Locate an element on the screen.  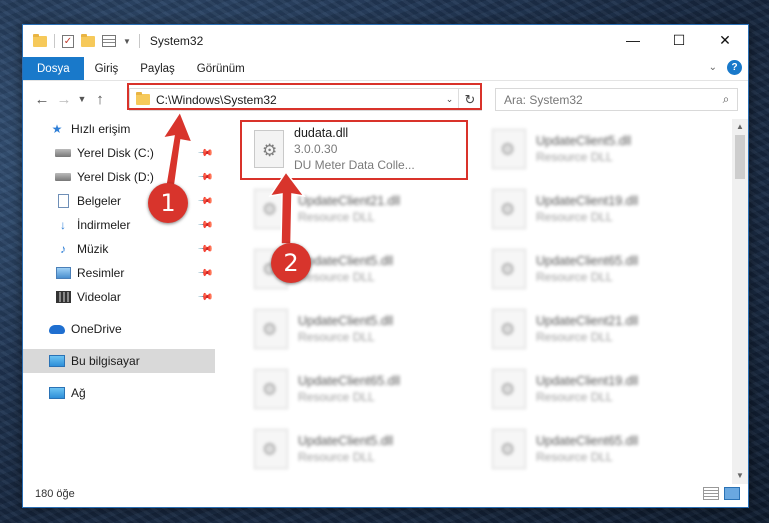
address-bar: C:\Windows\System32 ⌄ ↻ is located at coordinates (305, 99).